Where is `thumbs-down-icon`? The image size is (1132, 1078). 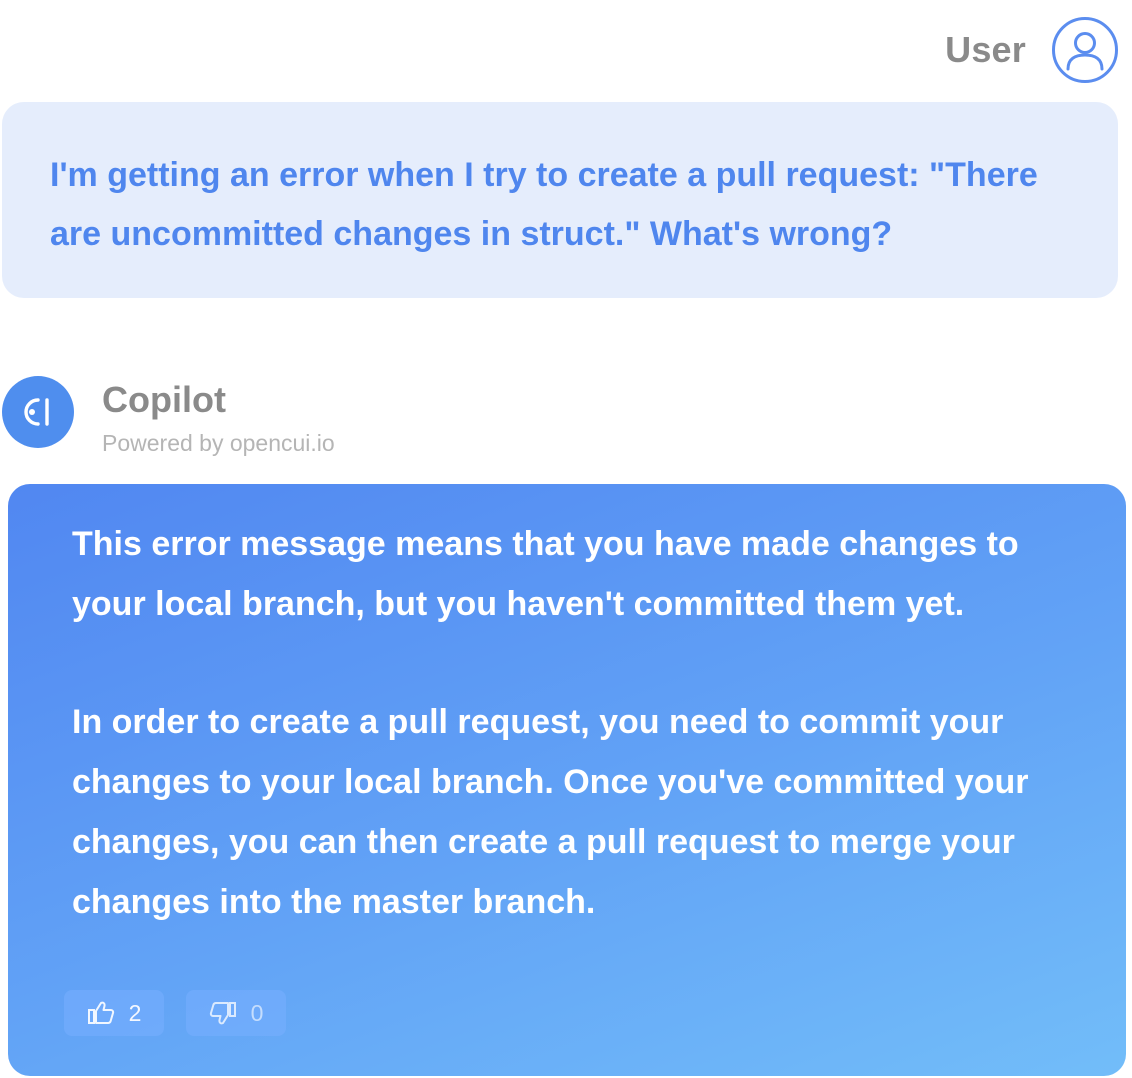 thumbs-down-icon is located at coordinates (222, 1013).